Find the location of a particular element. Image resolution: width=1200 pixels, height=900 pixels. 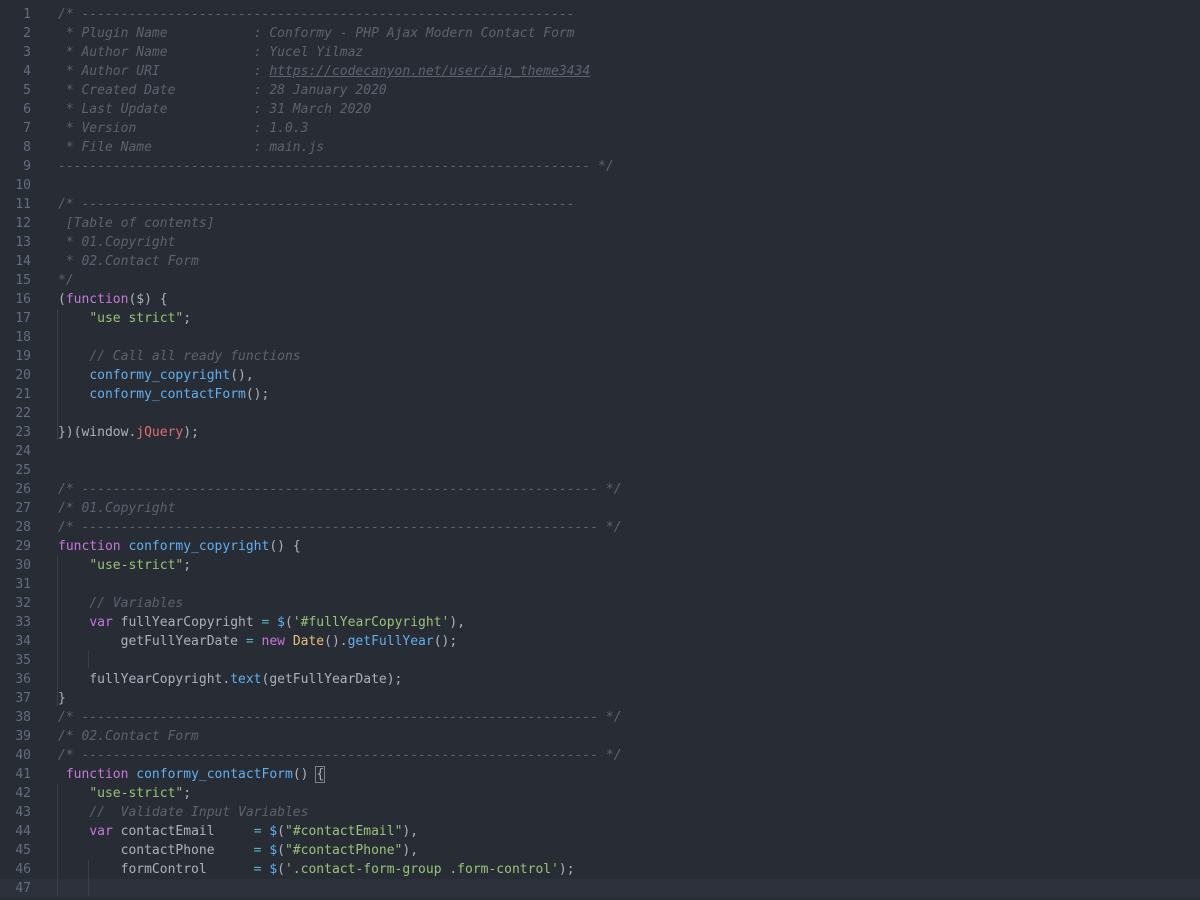

code-line: 13 * 01.Copyright is located at coordinates (600, 242).